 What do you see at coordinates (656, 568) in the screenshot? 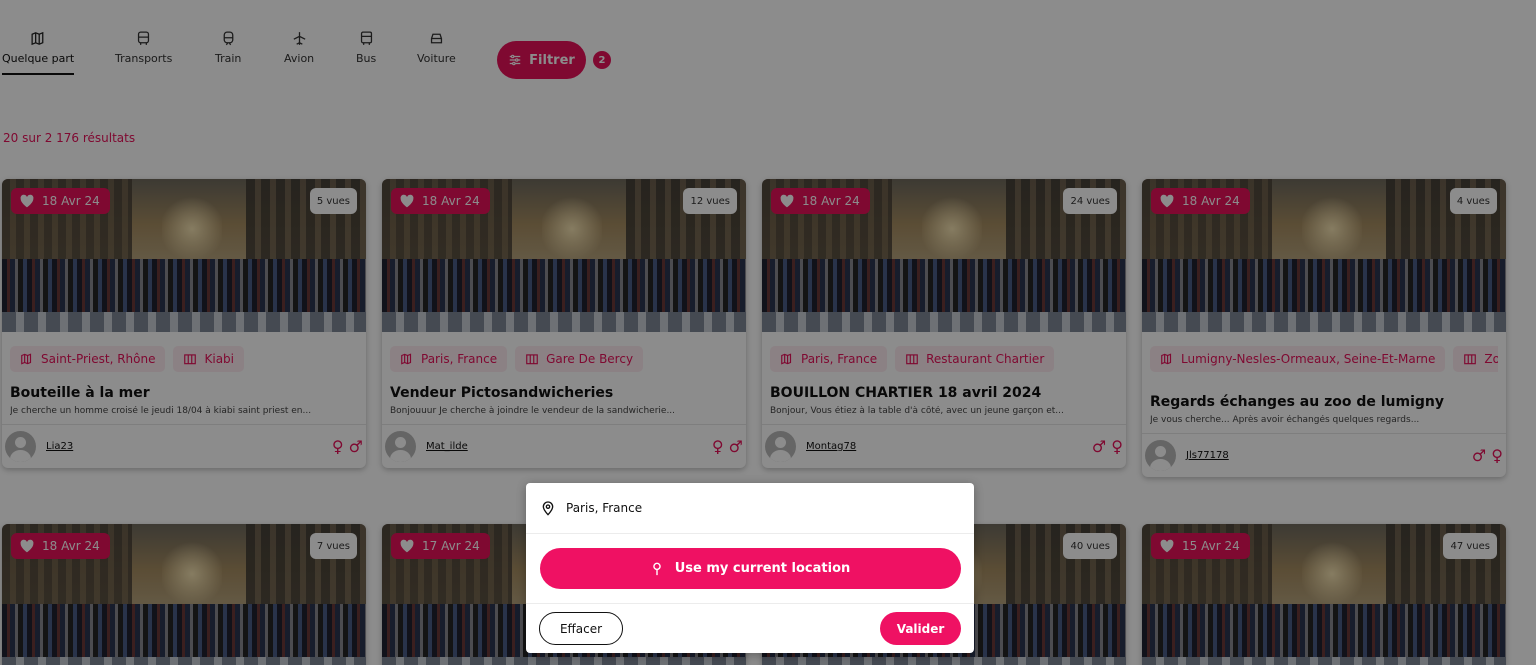
I see `pin-icon` at bounding box center [656, 568].